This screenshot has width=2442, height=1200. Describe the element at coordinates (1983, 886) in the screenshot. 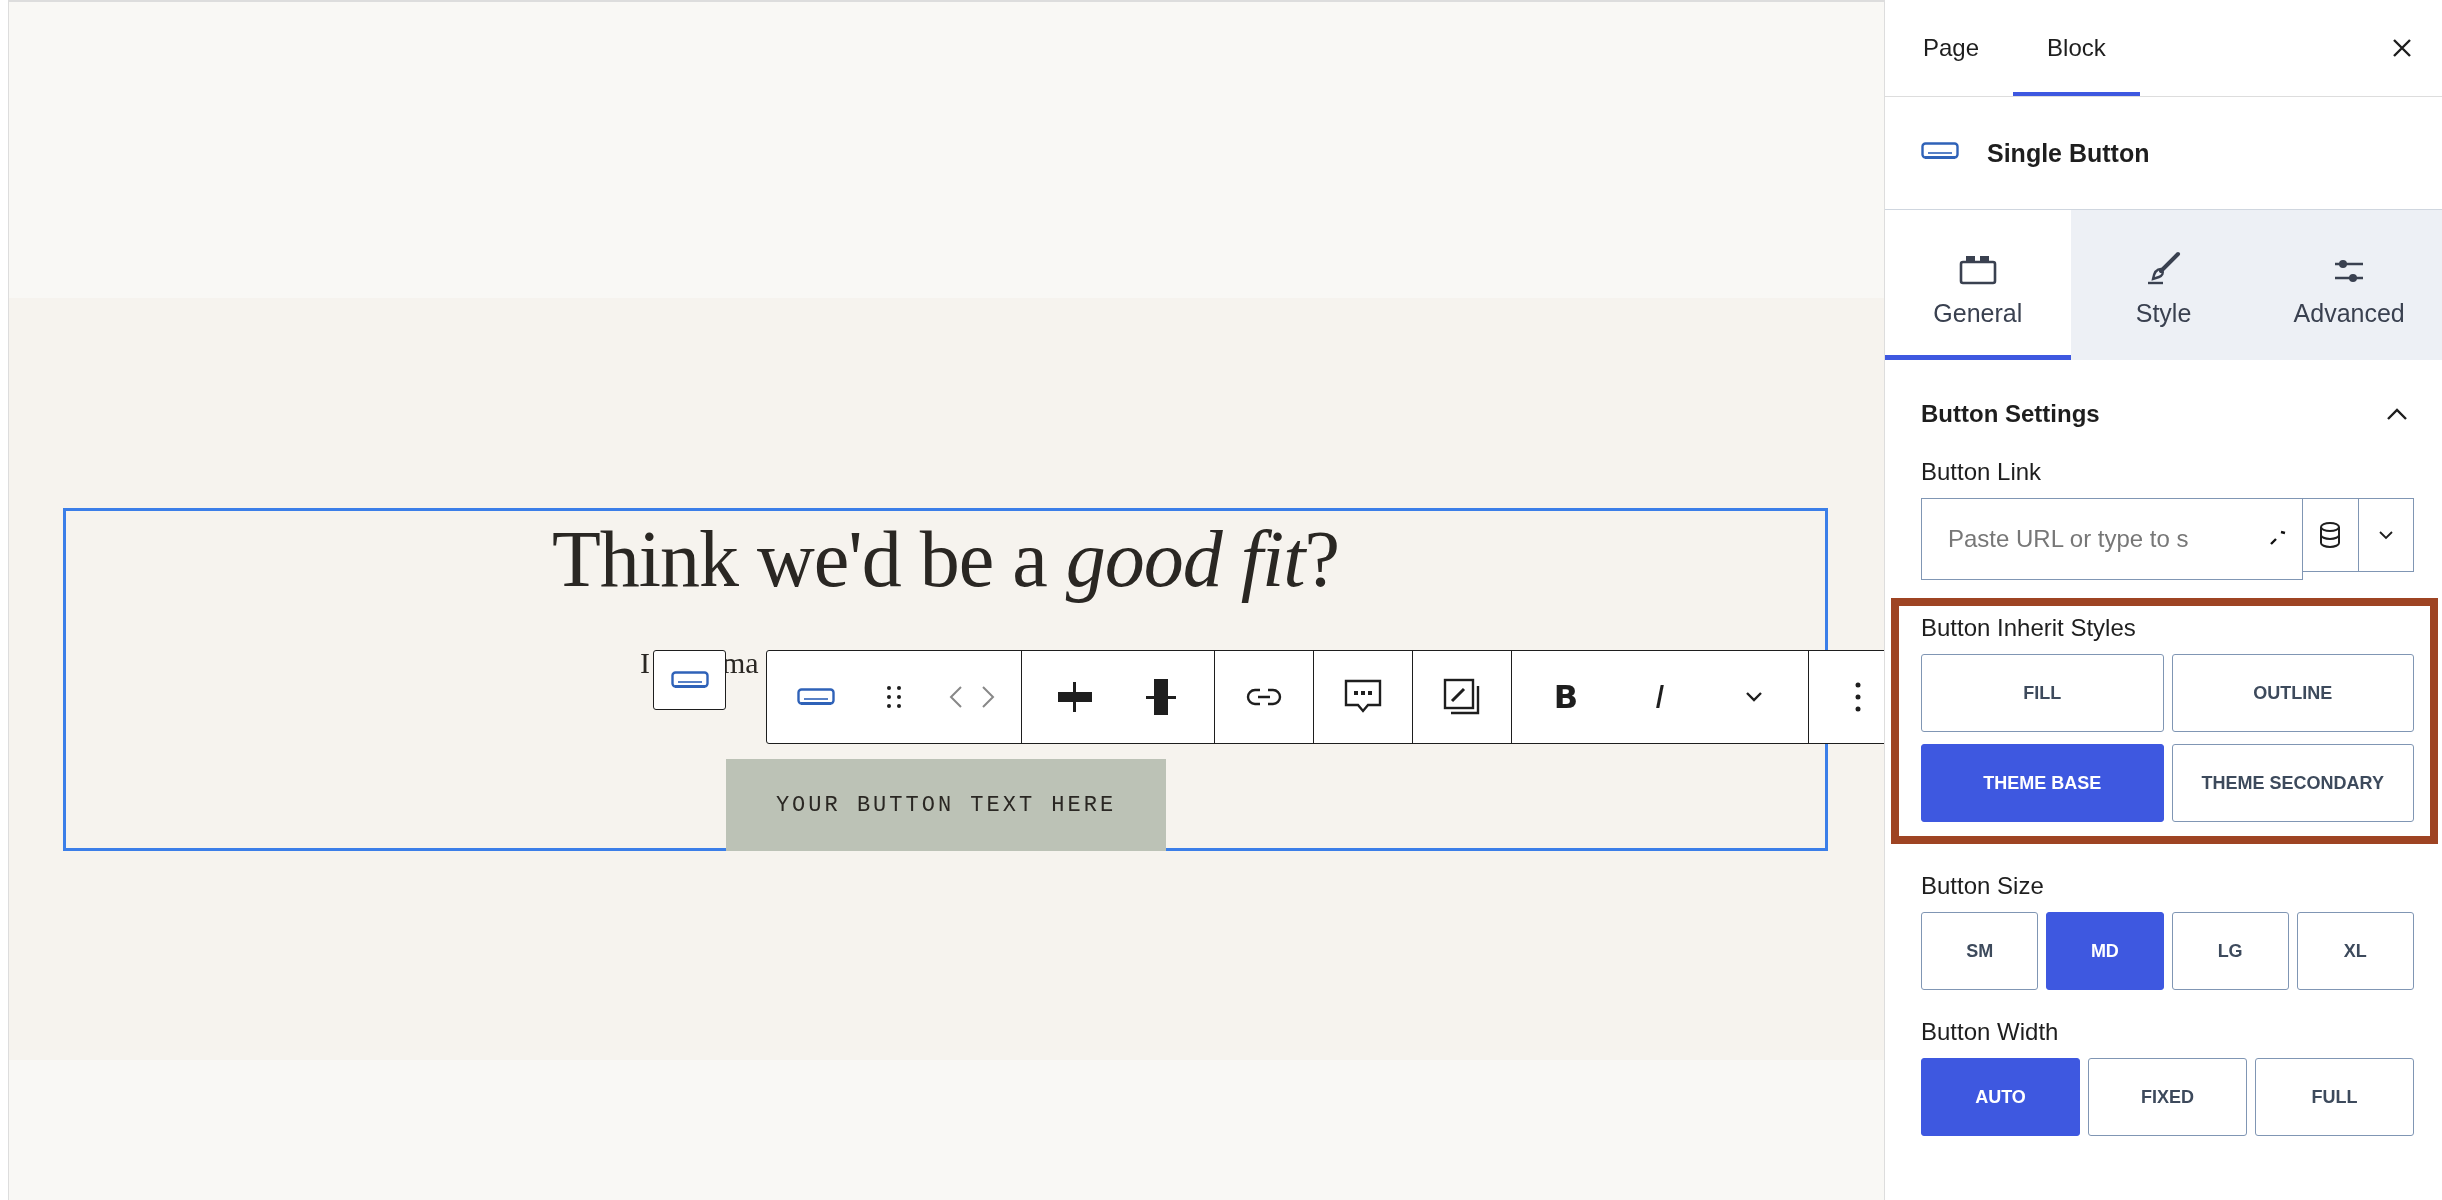

I see `field-label: Button Size` at that location.